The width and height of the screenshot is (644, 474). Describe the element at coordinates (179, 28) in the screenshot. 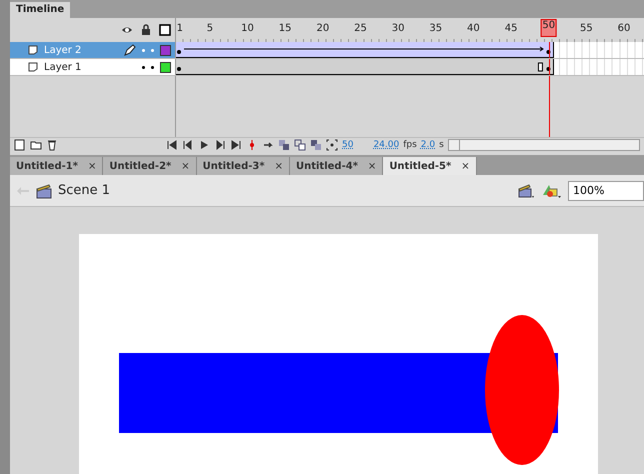

I see `frame-number: 1` at that location.